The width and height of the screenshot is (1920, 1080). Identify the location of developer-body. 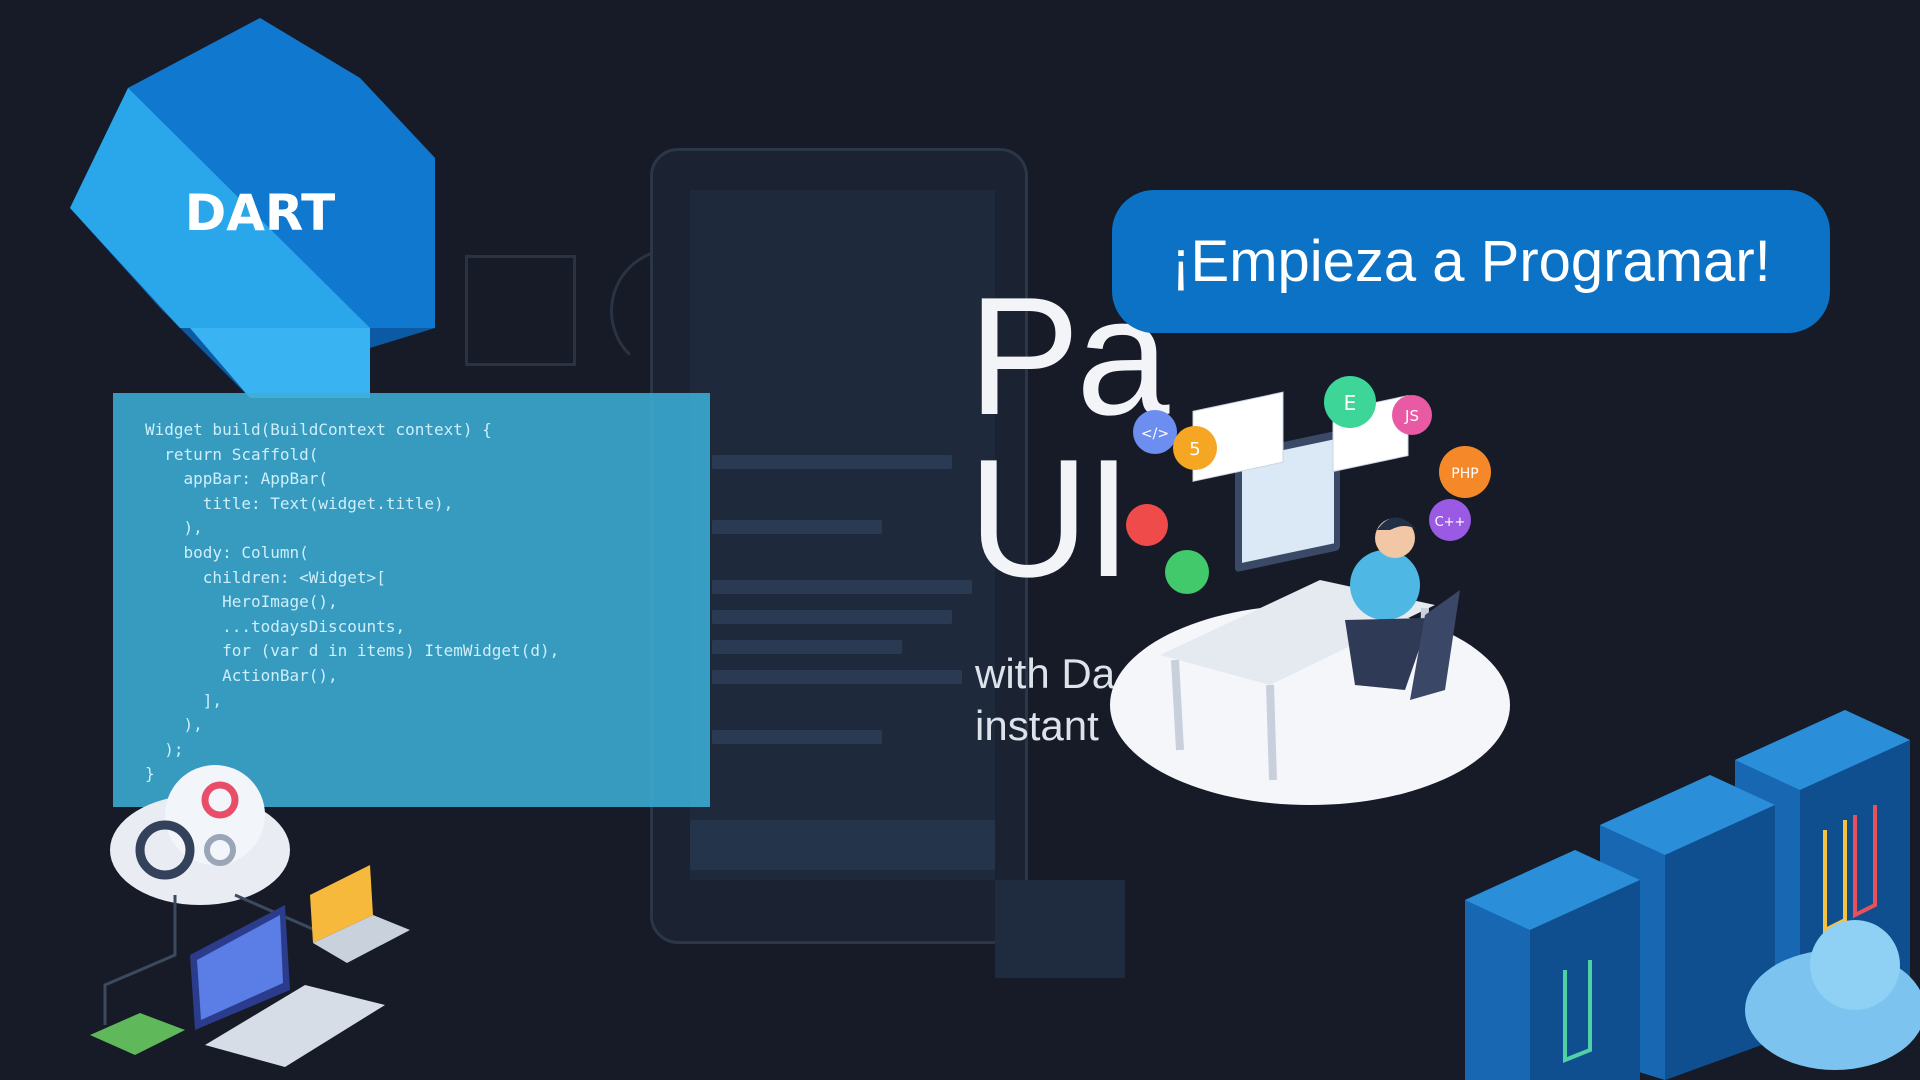
(1385, 585).